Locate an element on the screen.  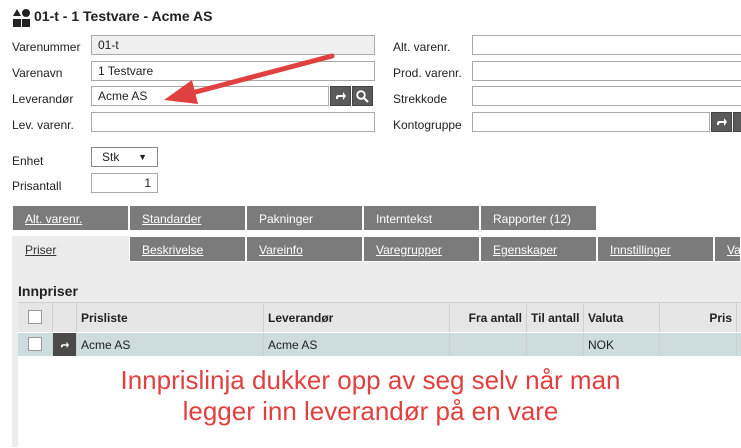
strekkode-label: Strekkode is located at coordinates (420, 99).